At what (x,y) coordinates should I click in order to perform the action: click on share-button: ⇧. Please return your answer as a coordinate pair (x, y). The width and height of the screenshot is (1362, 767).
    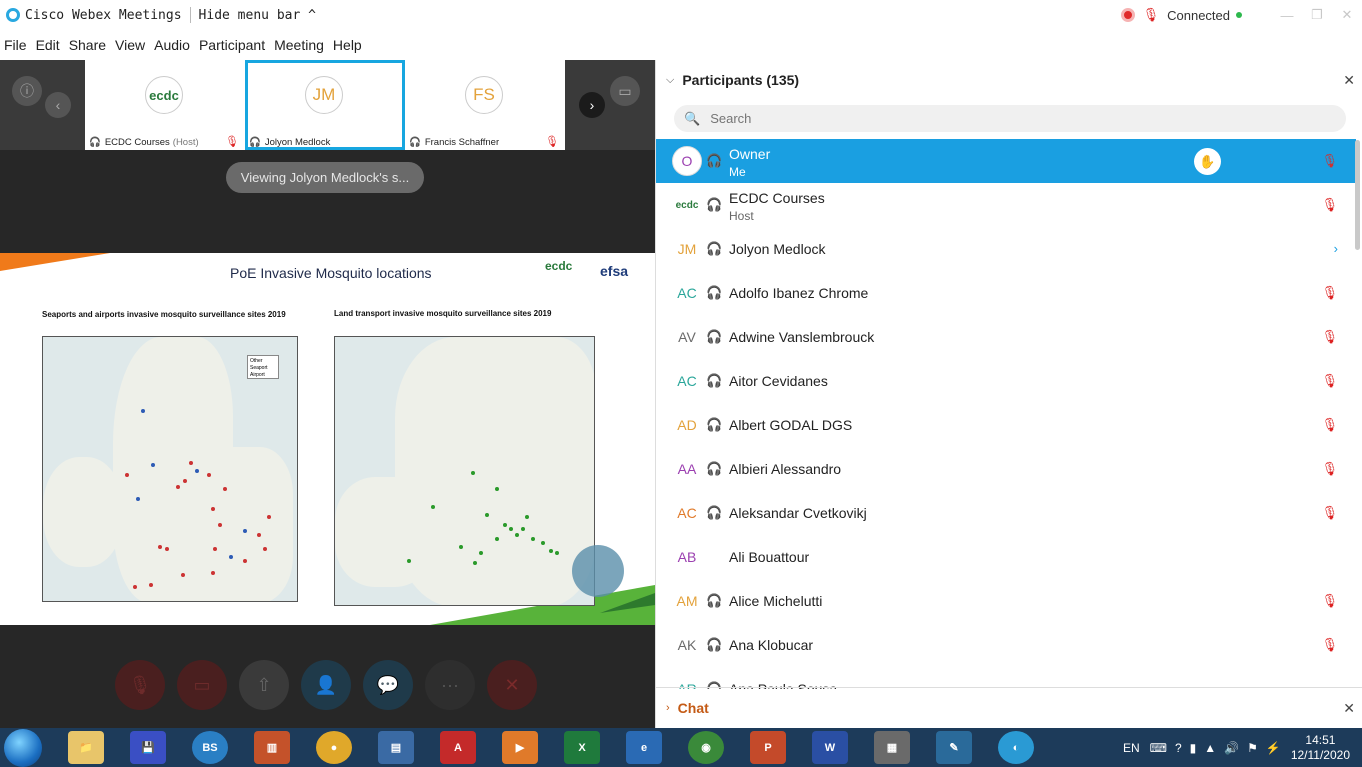
    Looking at the image, I should click on (264, 685).